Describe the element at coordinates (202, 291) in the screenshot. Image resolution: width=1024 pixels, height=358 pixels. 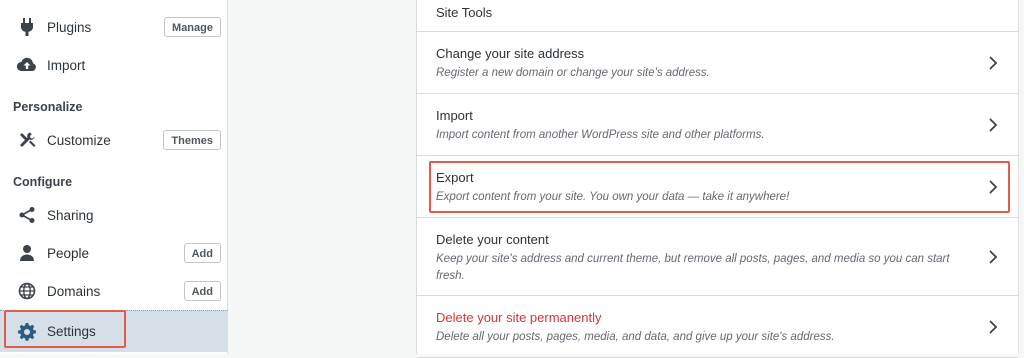
I see `add-domain-button: Add` at that location.